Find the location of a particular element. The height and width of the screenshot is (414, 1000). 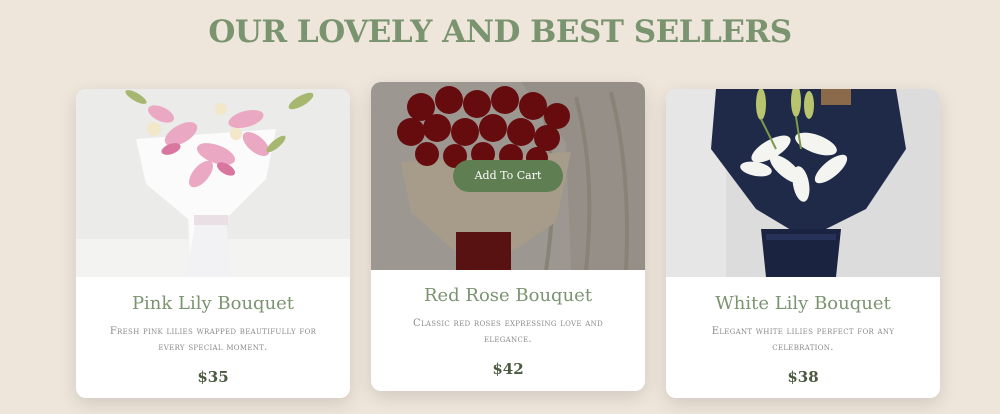

product-image-pink-lily is located at coordinates (213, 183).